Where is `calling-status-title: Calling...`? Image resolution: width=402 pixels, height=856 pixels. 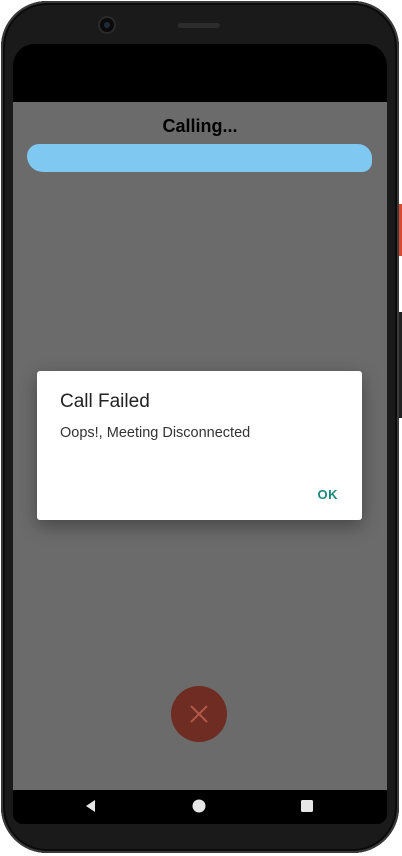
calling-status-title: Calling... is located at coordinates (200, 126).